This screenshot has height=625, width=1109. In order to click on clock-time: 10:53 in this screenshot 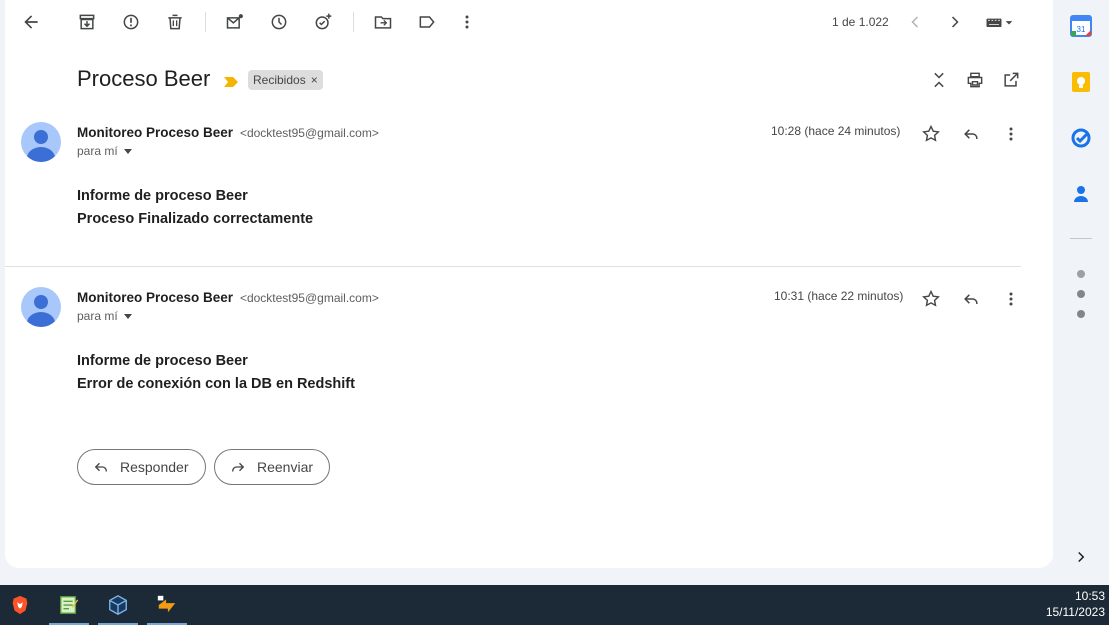, I will do `click(1089, 596)`.